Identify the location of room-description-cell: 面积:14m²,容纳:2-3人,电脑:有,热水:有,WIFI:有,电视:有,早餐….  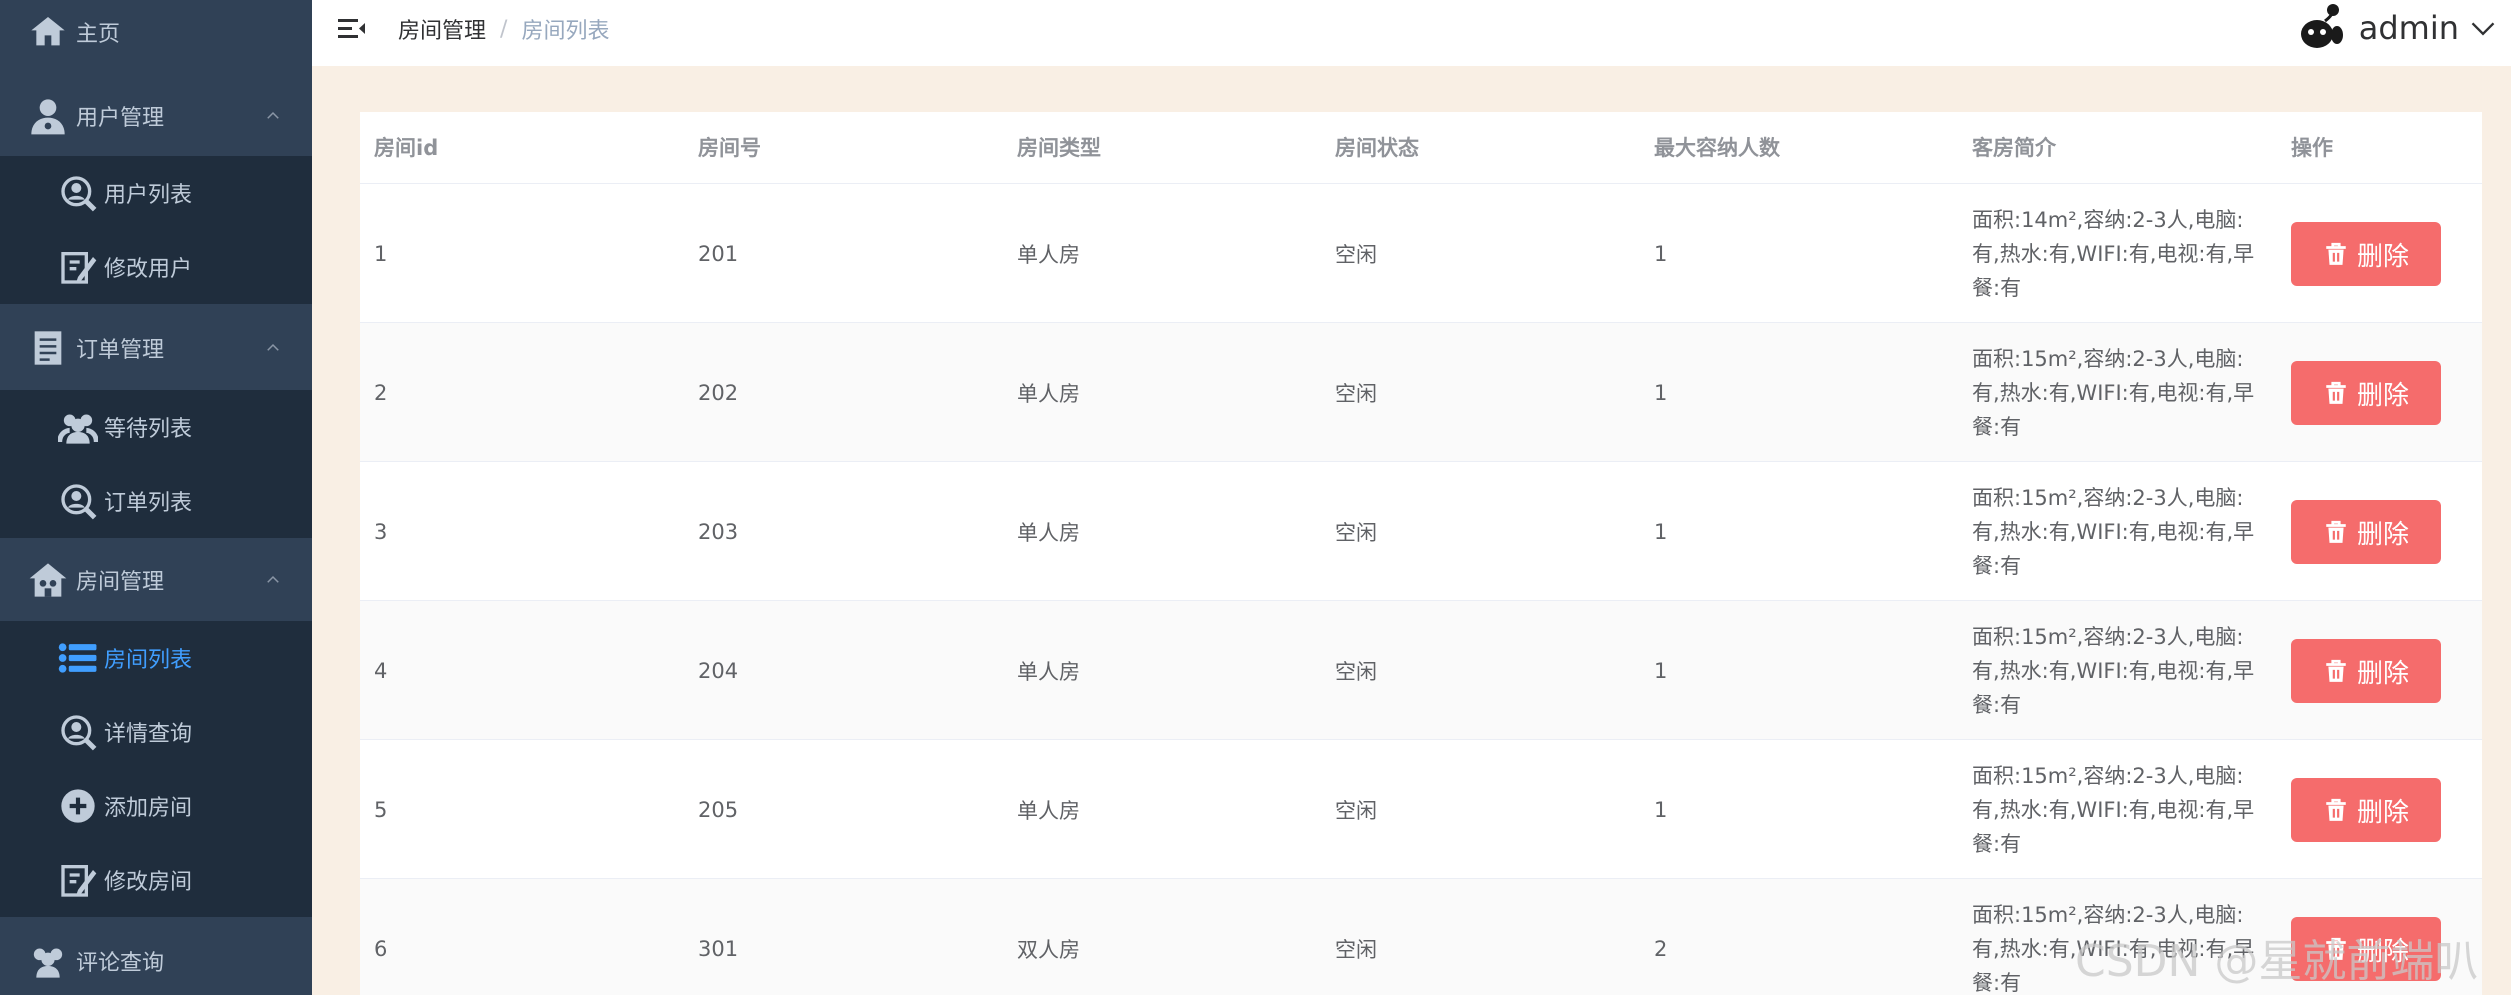
(2113, 253).